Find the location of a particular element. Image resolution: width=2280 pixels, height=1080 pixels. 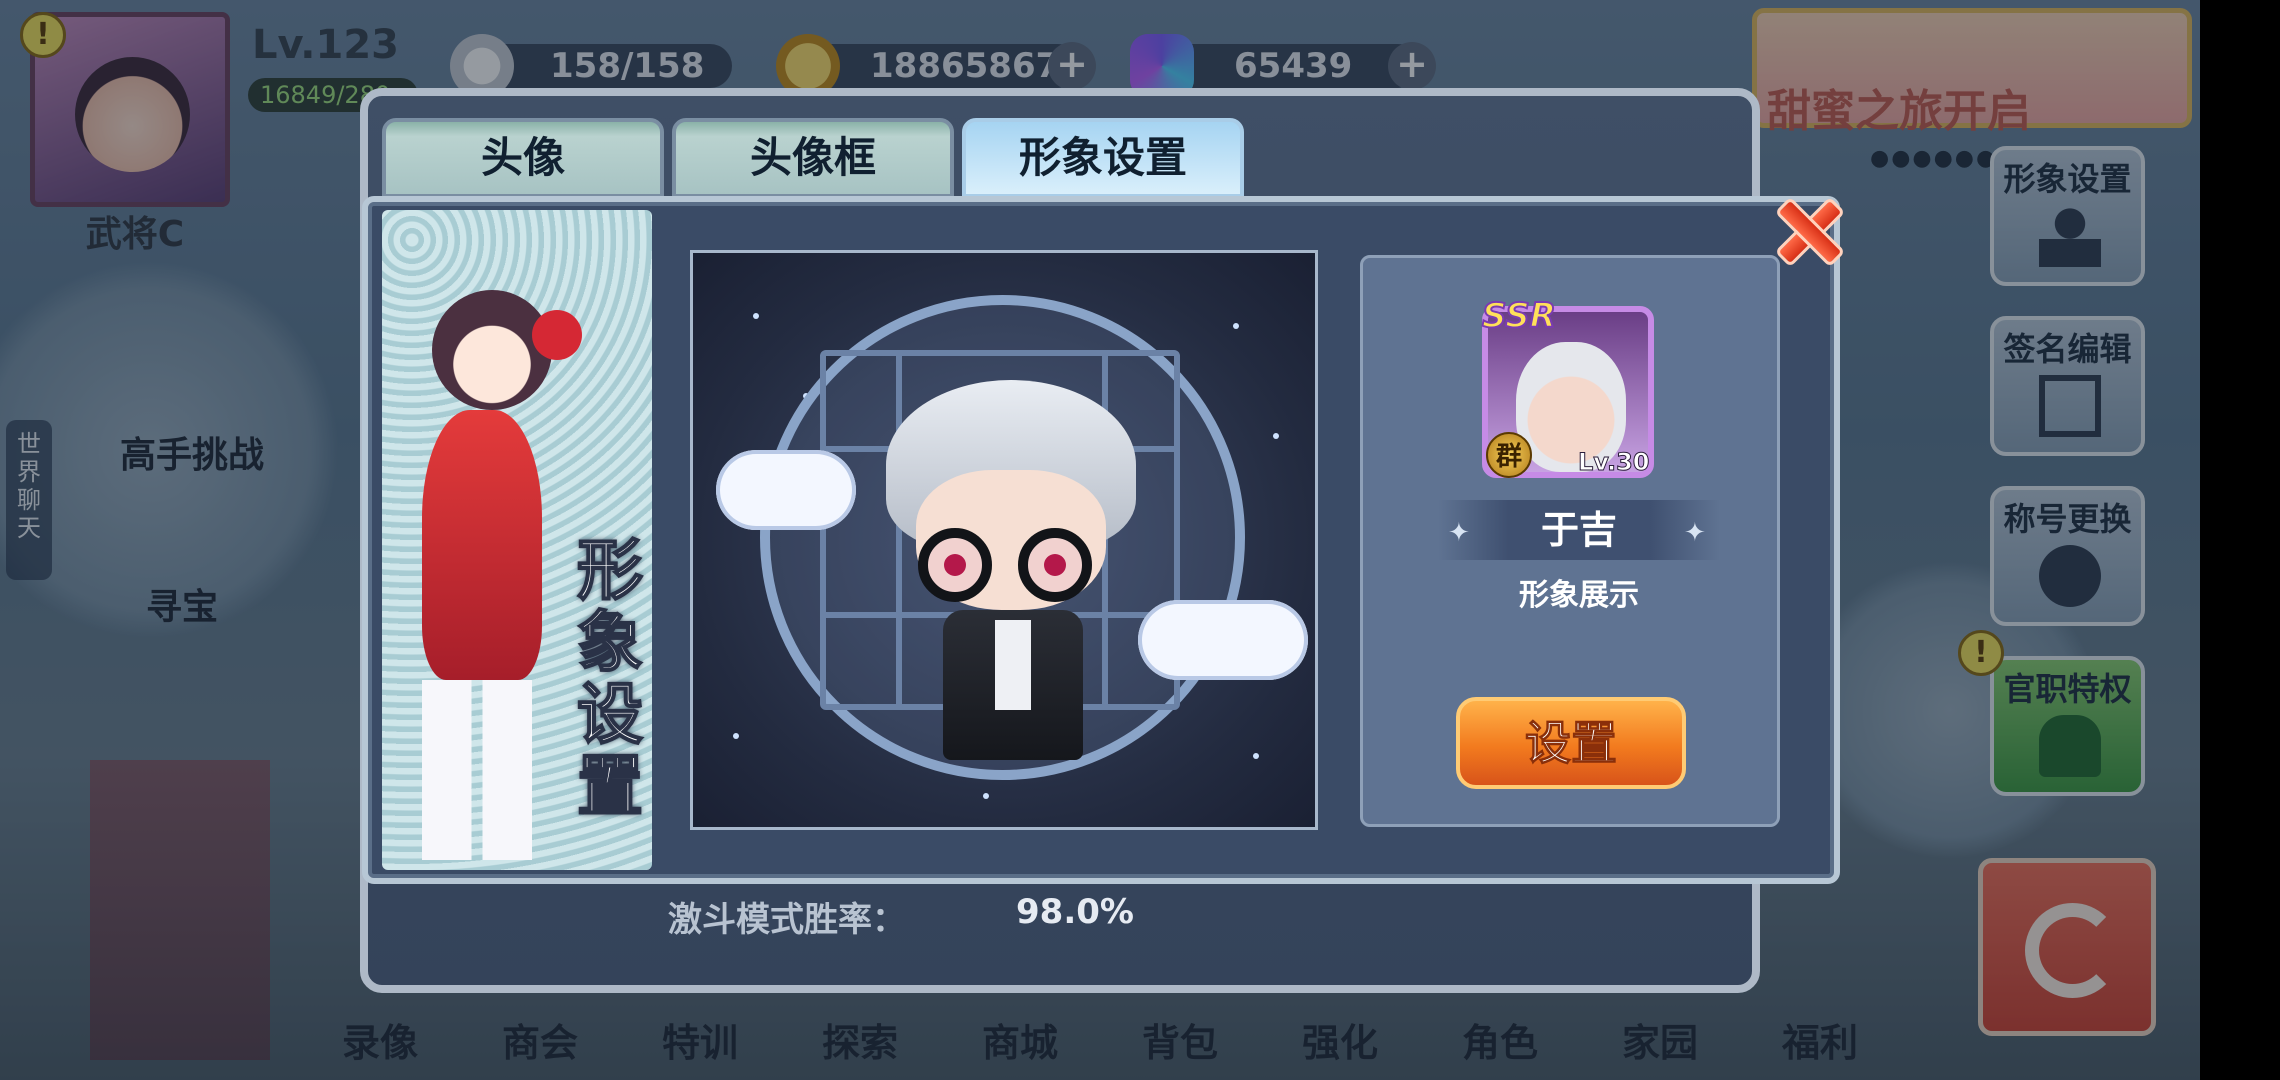

set-appearance-button: 设置 is located at coordinates (1571, 743).